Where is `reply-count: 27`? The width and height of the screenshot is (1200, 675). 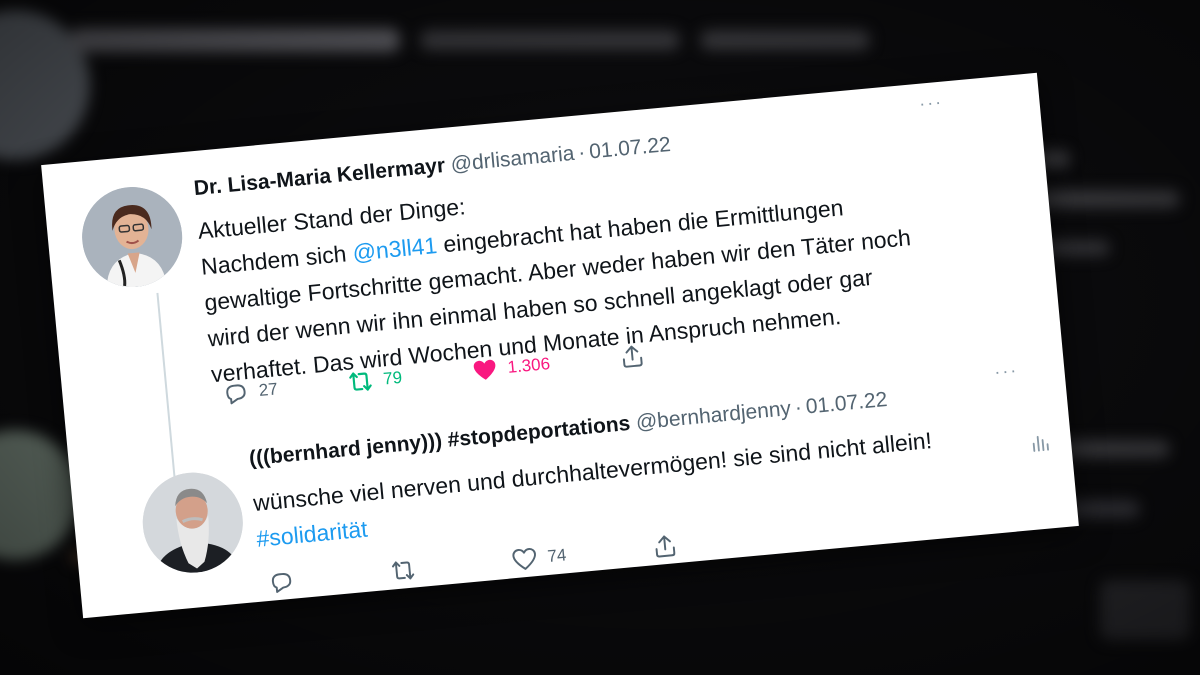 reply-count: 27 is located at coordinates (268, 389).